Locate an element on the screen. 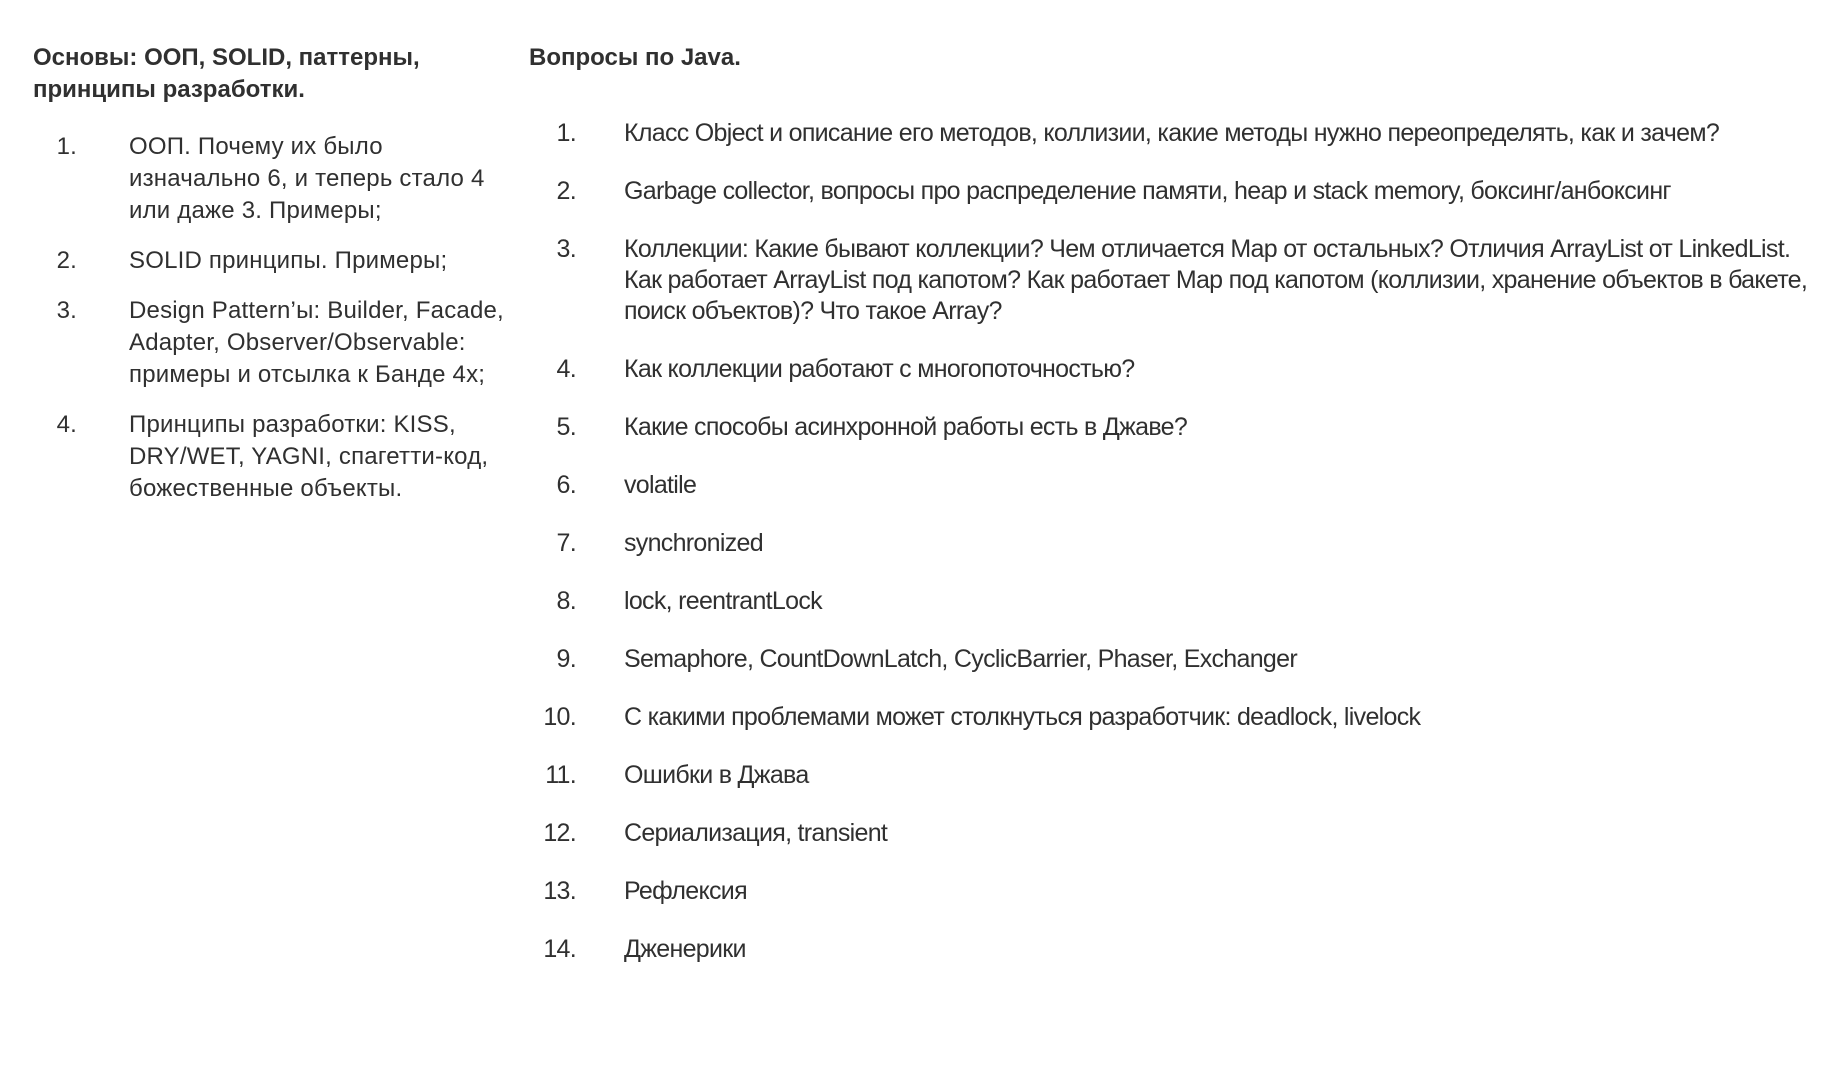  item-number: 8. is located at coordinates (566, 601).